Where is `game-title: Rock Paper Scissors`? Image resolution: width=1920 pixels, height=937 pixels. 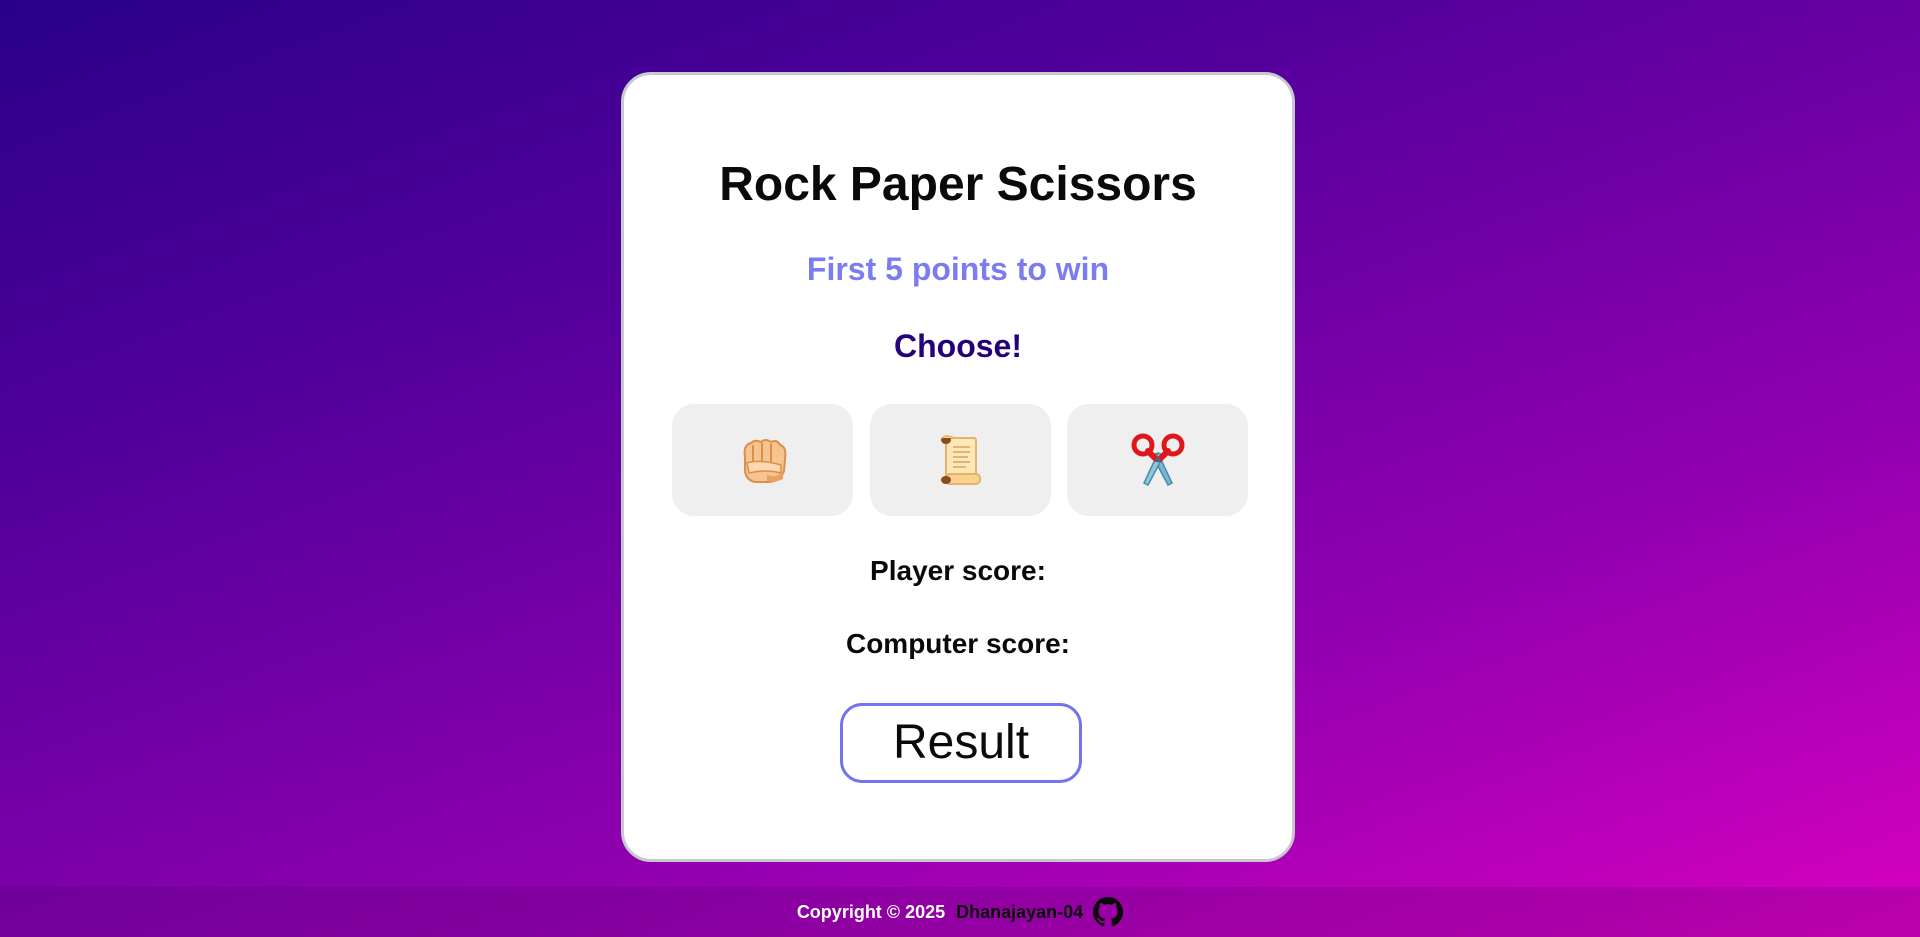
game-title: Rock Paper Scissors is located at coordinates (958, 184).